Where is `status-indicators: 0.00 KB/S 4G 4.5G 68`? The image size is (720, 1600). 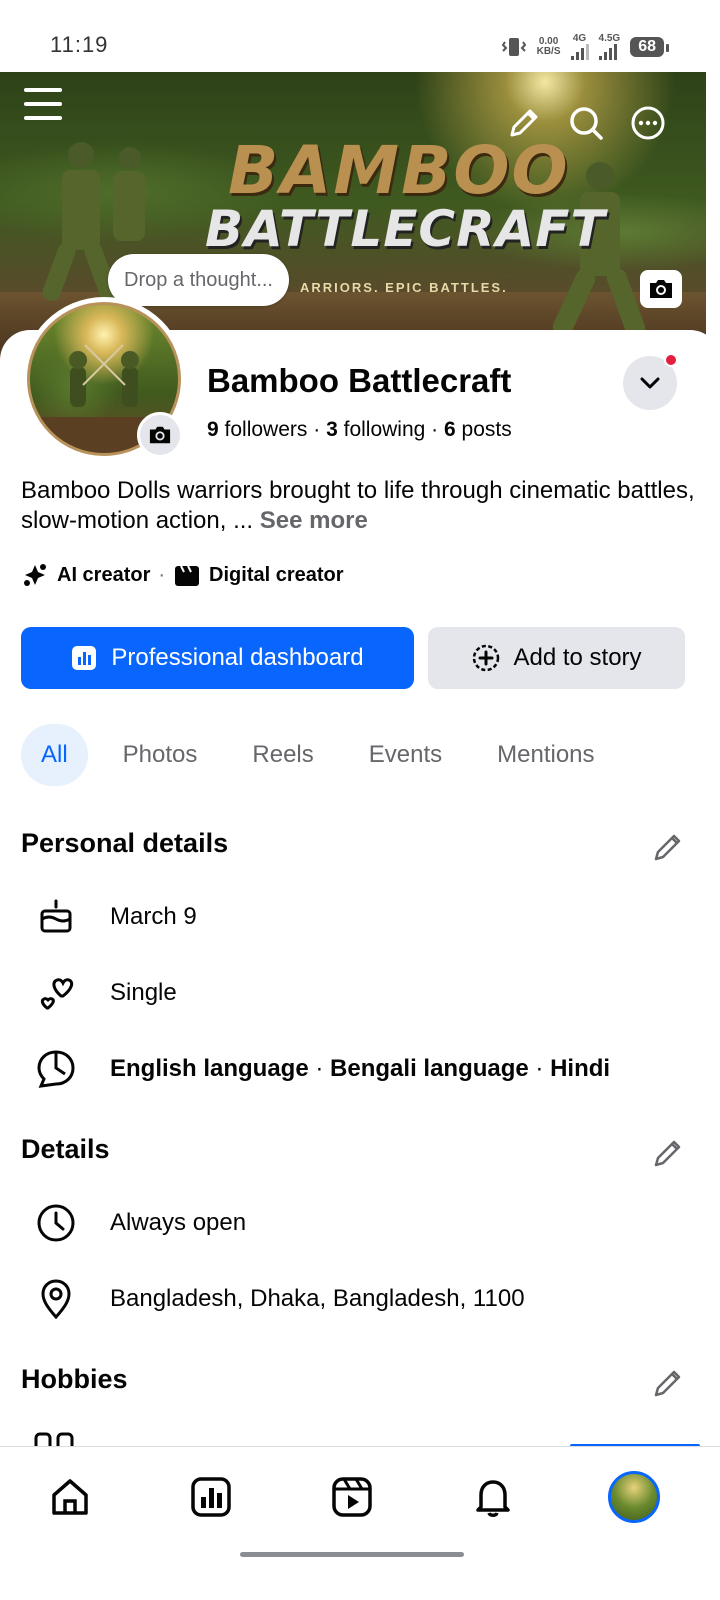 status-indicators: 0.00 KB/S 4G 4.5G 68 is located at coordinates (585, 47).